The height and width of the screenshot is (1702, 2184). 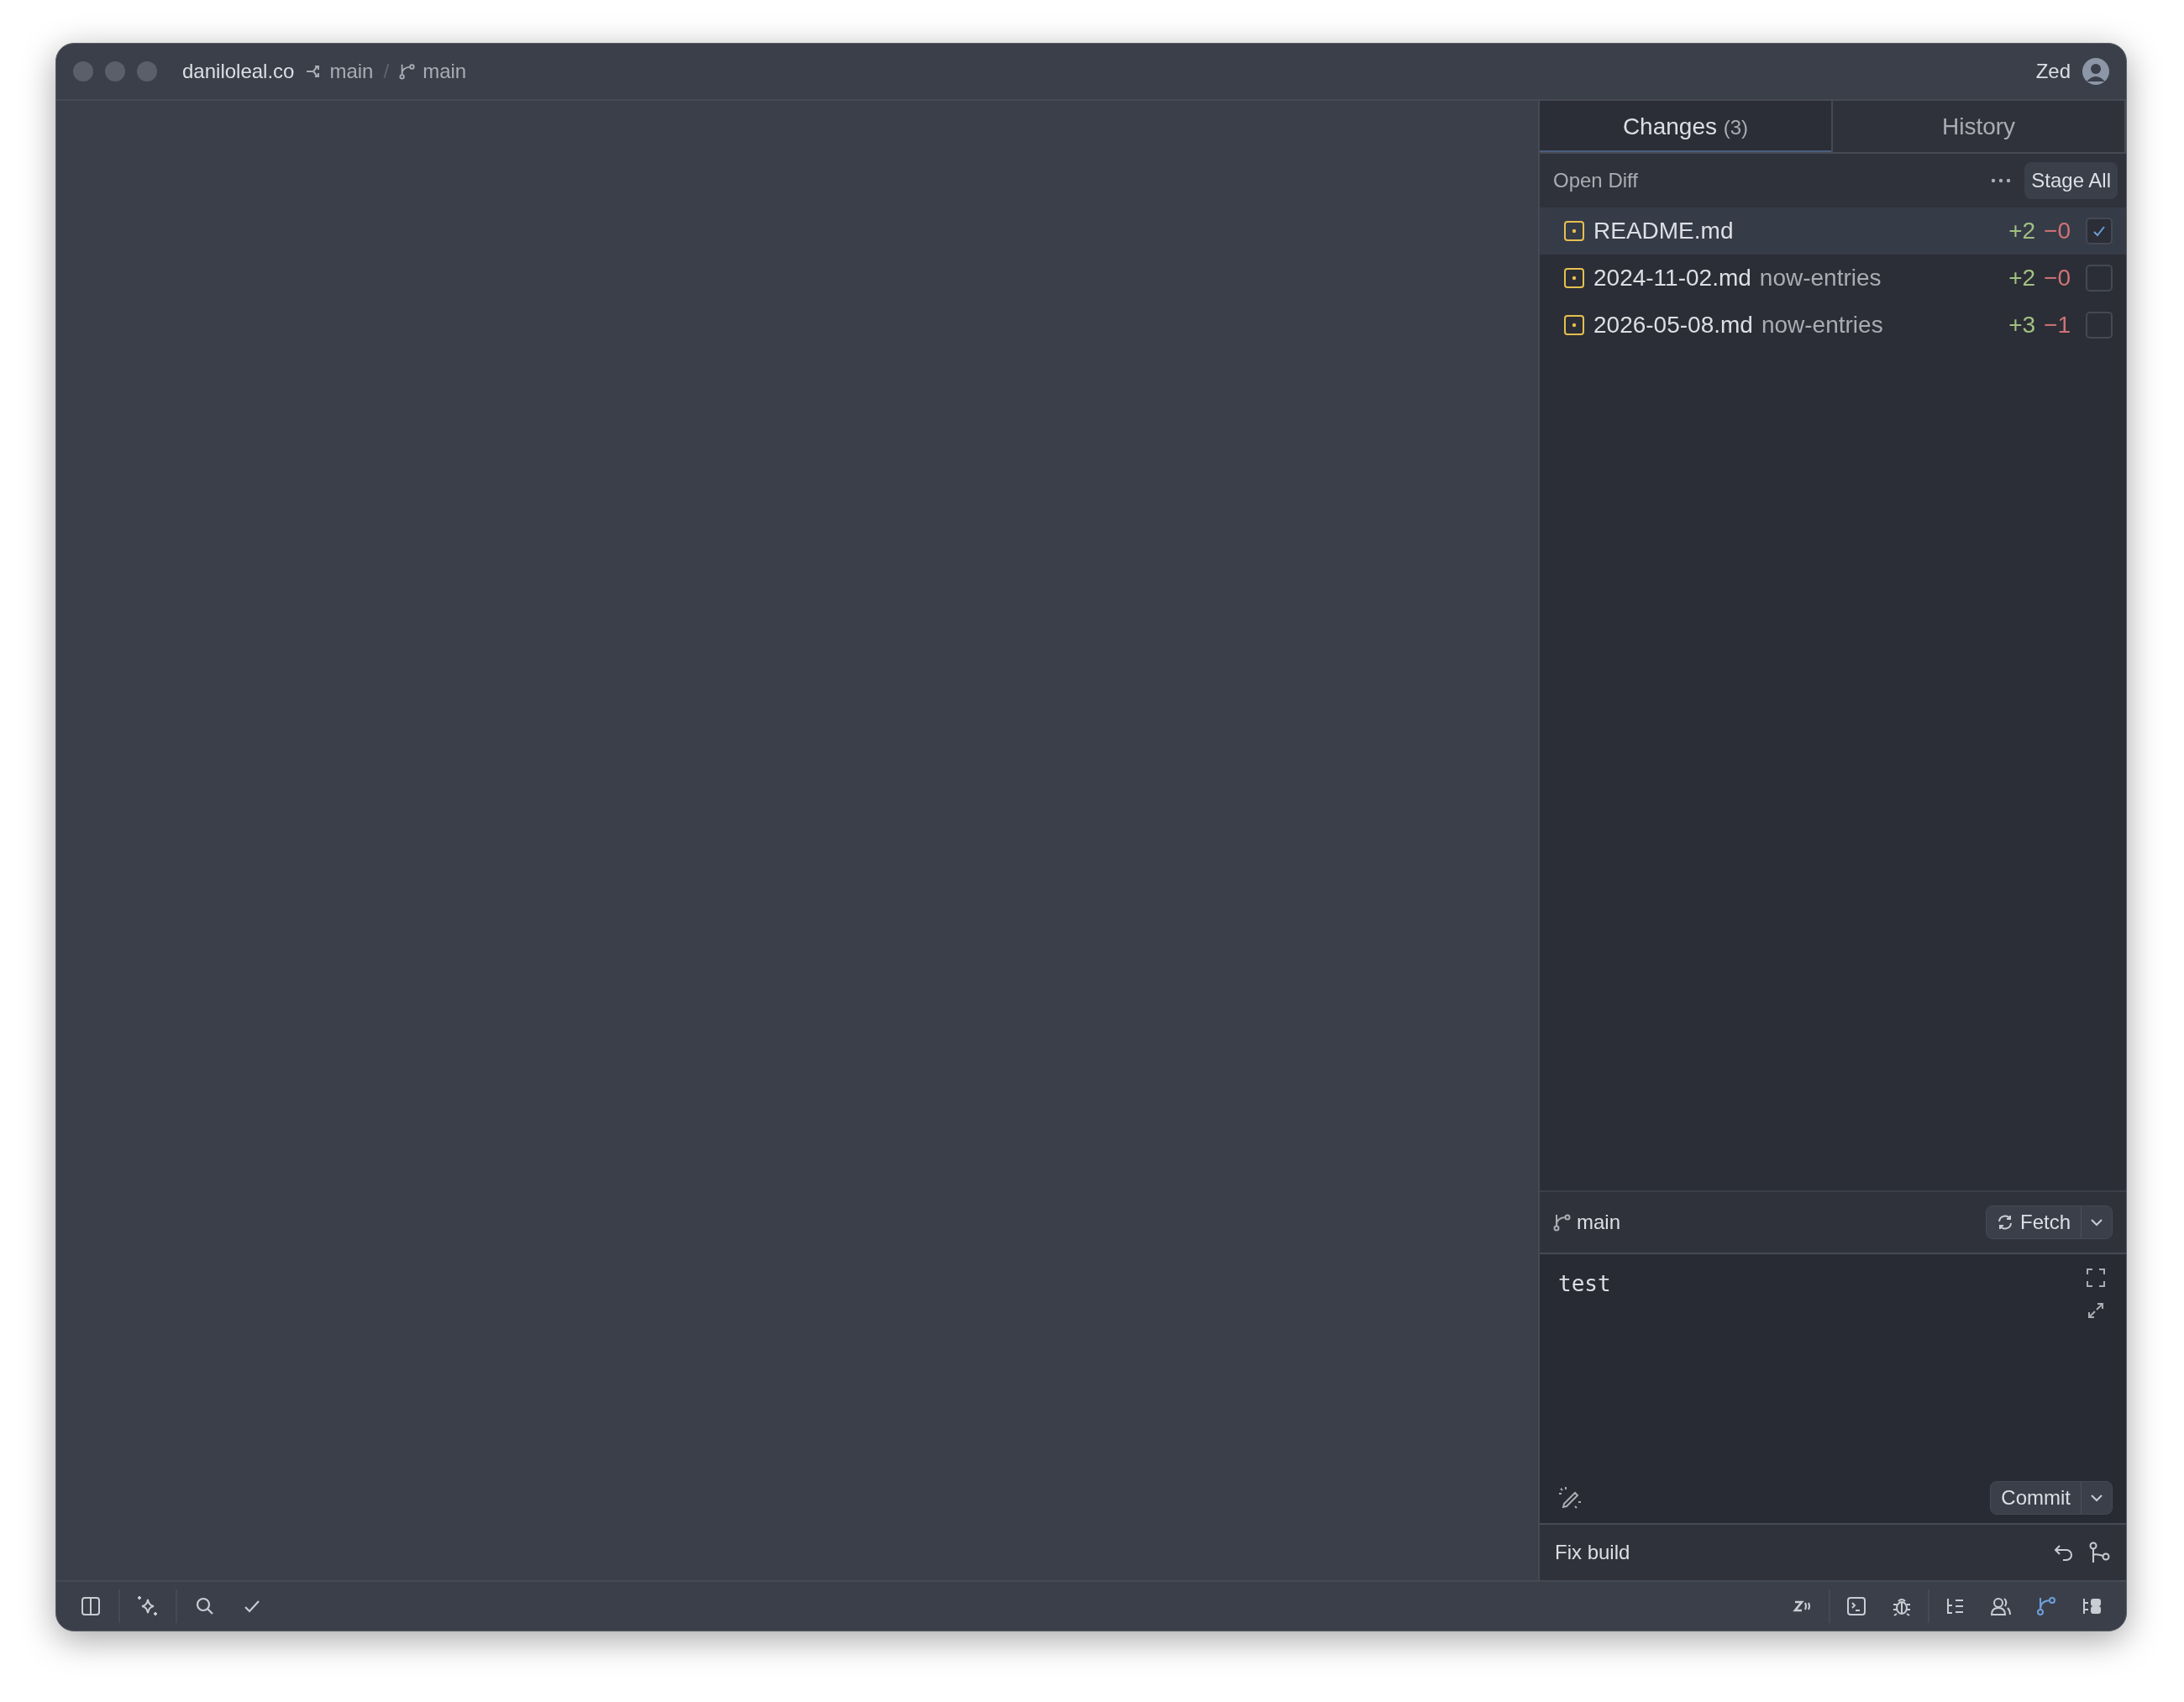 I want to click on added-lines-count: +3, so click(x=2022, y=325).